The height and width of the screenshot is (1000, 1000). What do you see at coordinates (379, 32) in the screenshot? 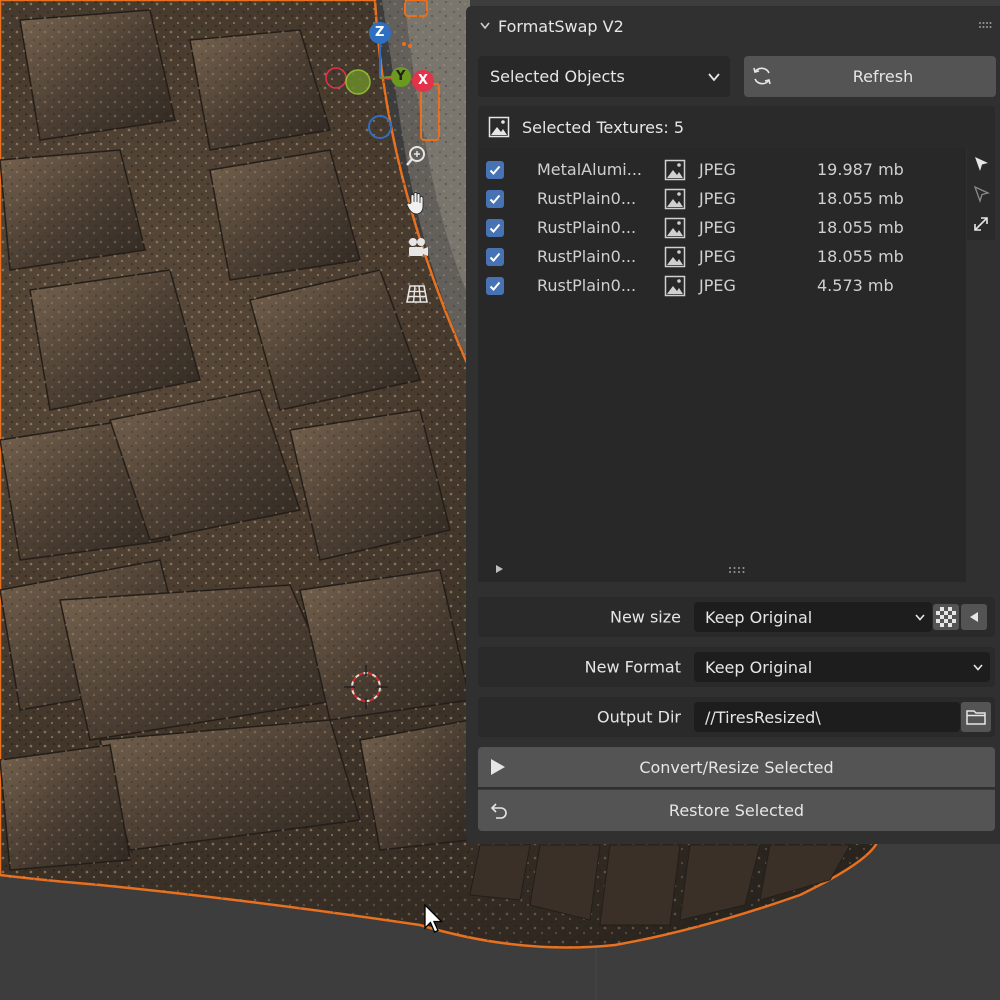
I see `gizmo-z-label: Z` at bounding box center [379, 32].